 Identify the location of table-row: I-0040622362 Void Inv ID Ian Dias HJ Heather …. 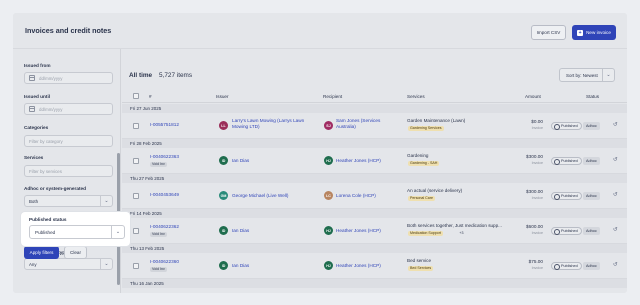
(374, 231).